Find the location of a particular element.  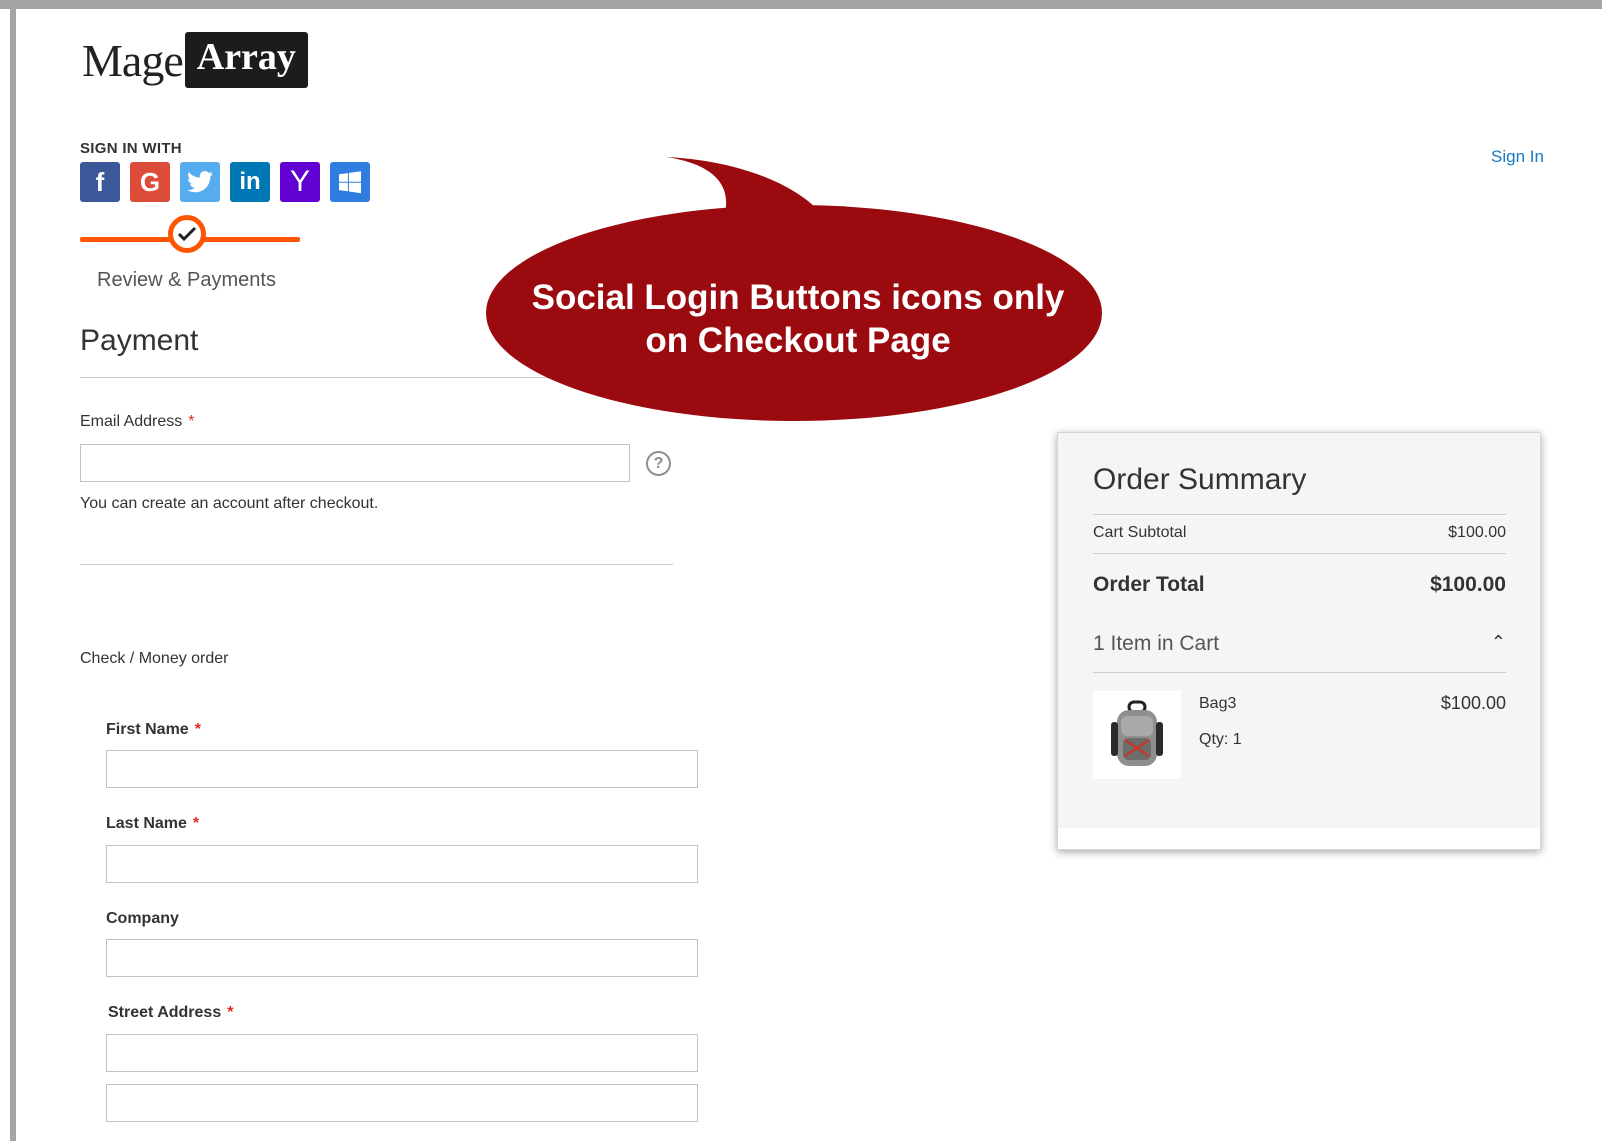

payment-title: Payment is located at coordinates (139, 340).